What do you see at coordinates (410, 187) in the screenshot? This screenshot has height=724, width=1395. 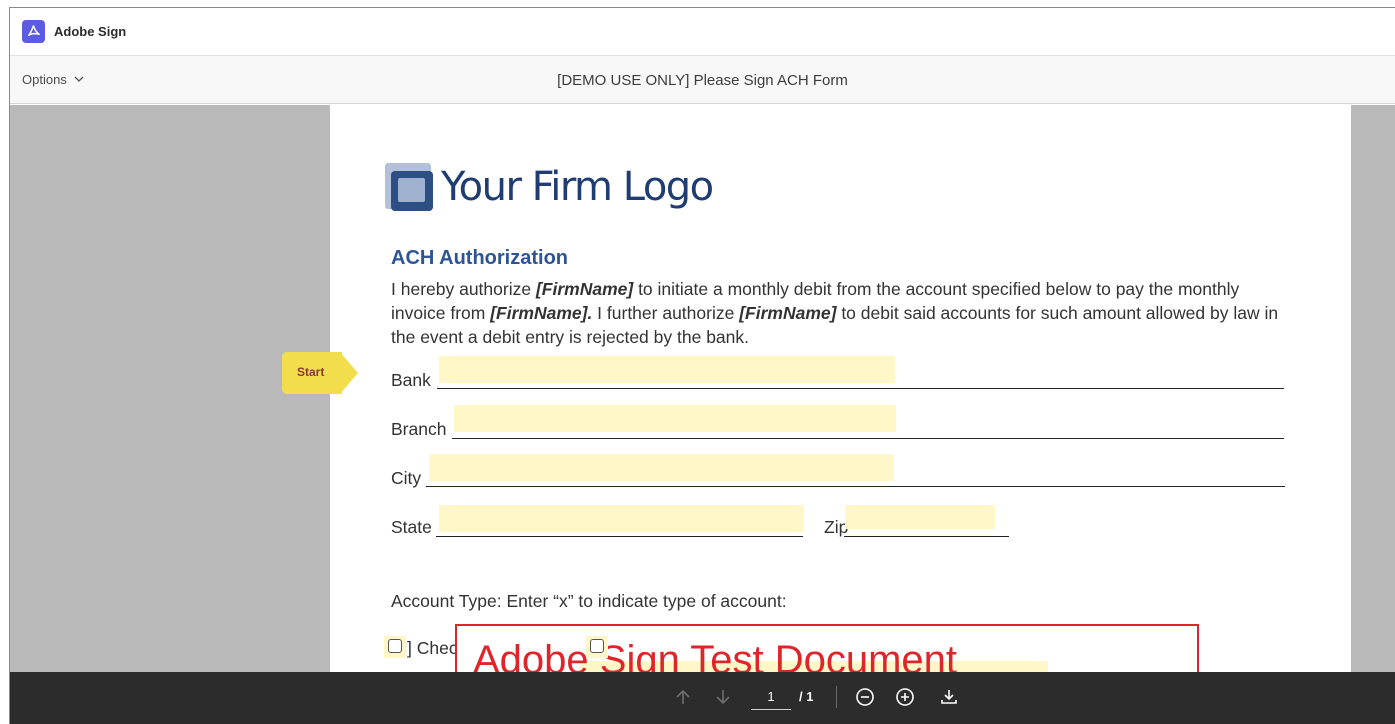 I see `logo-mark-icon` at bounding box center [410, 187].